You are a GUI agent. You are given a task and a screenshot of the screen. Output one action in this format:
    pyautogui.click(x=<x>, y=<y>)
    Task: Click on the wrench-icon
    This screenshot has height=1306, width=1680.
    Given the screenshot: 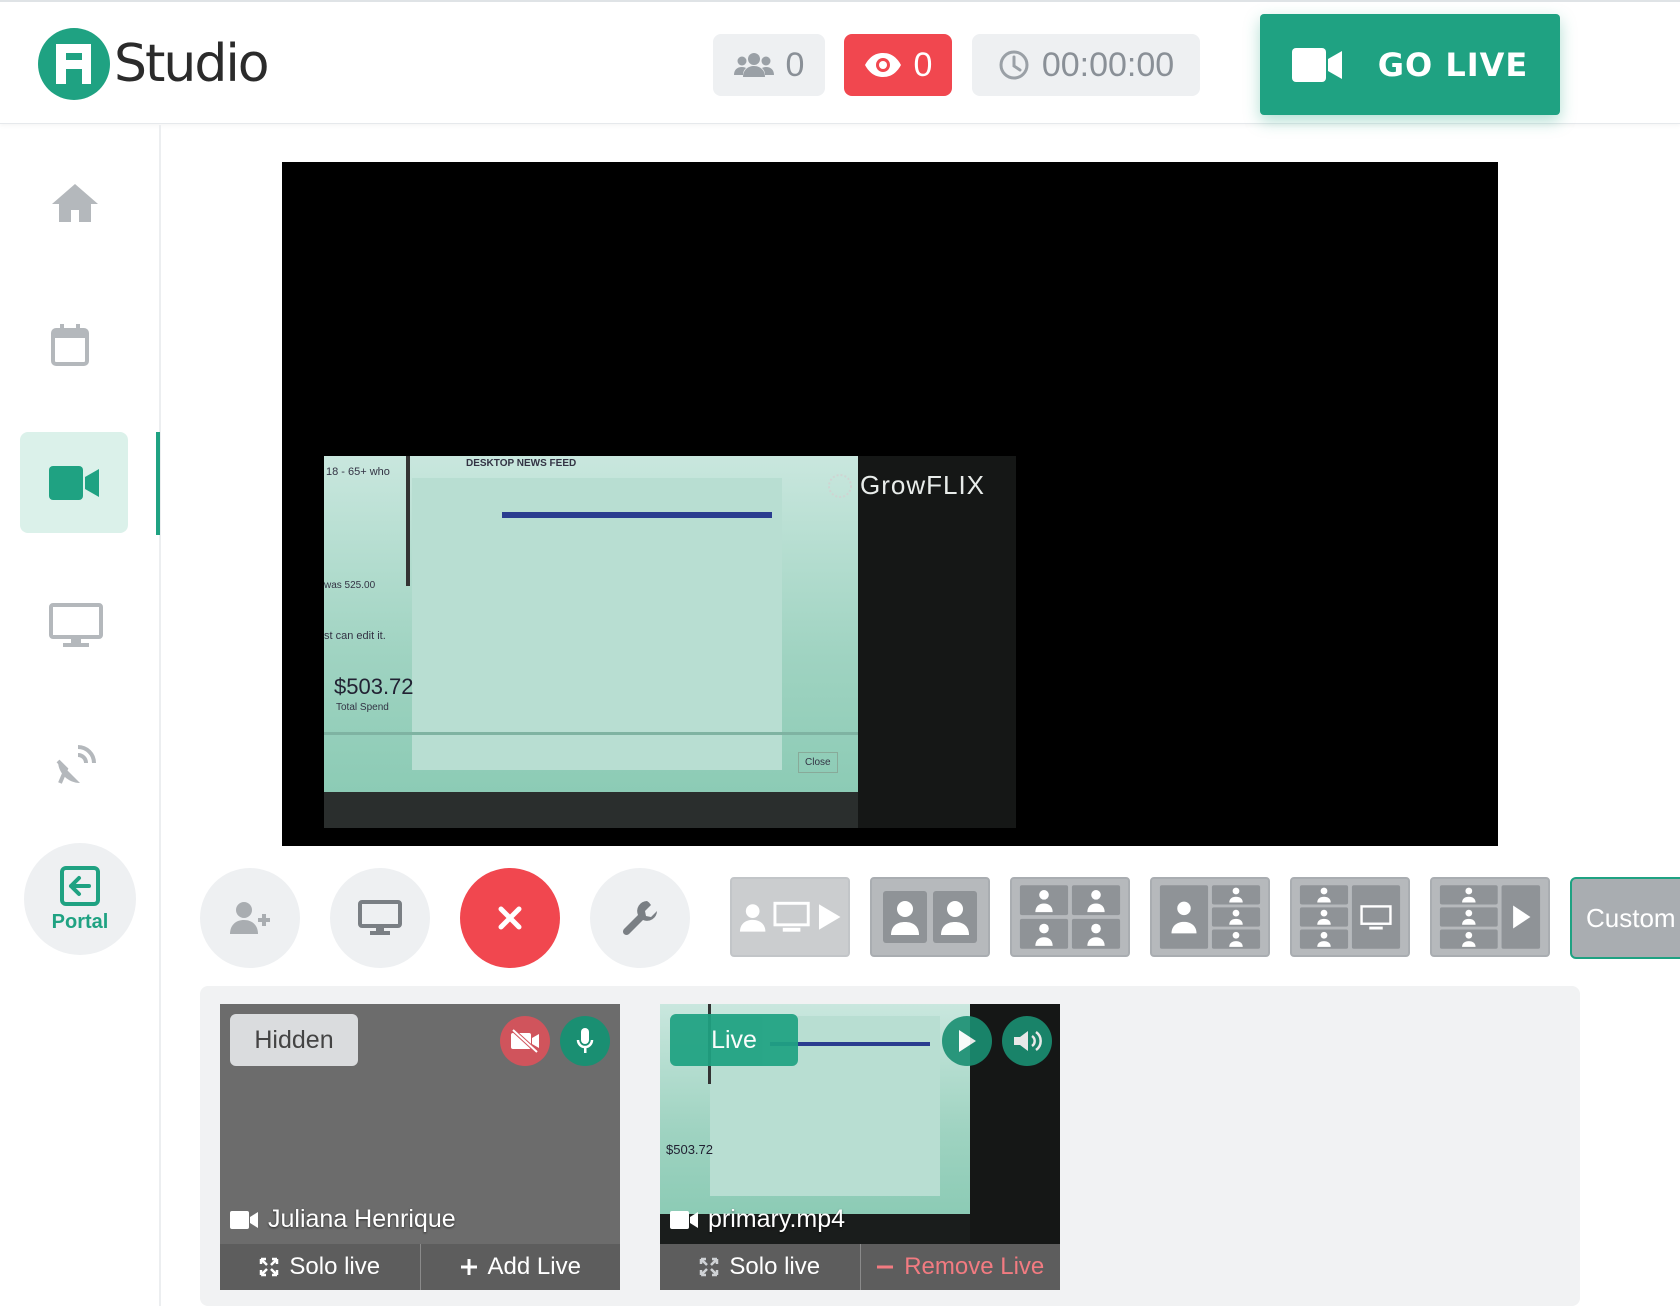 What is the action you would take?
    pyautogui.click(x=639, y=918)
    